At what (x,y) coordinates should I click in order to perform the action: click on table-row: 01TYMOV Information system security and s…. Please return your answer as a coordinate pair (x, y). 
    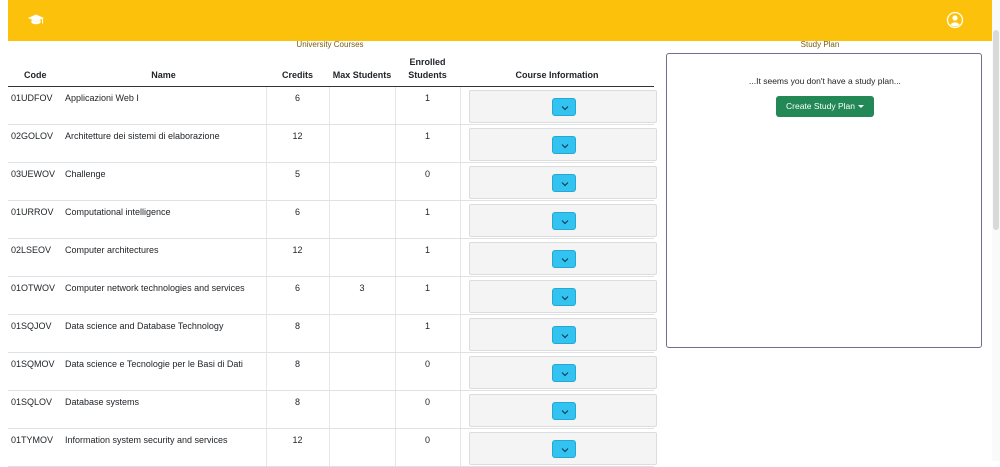
    Looking at the image, I should click on (332, 447).